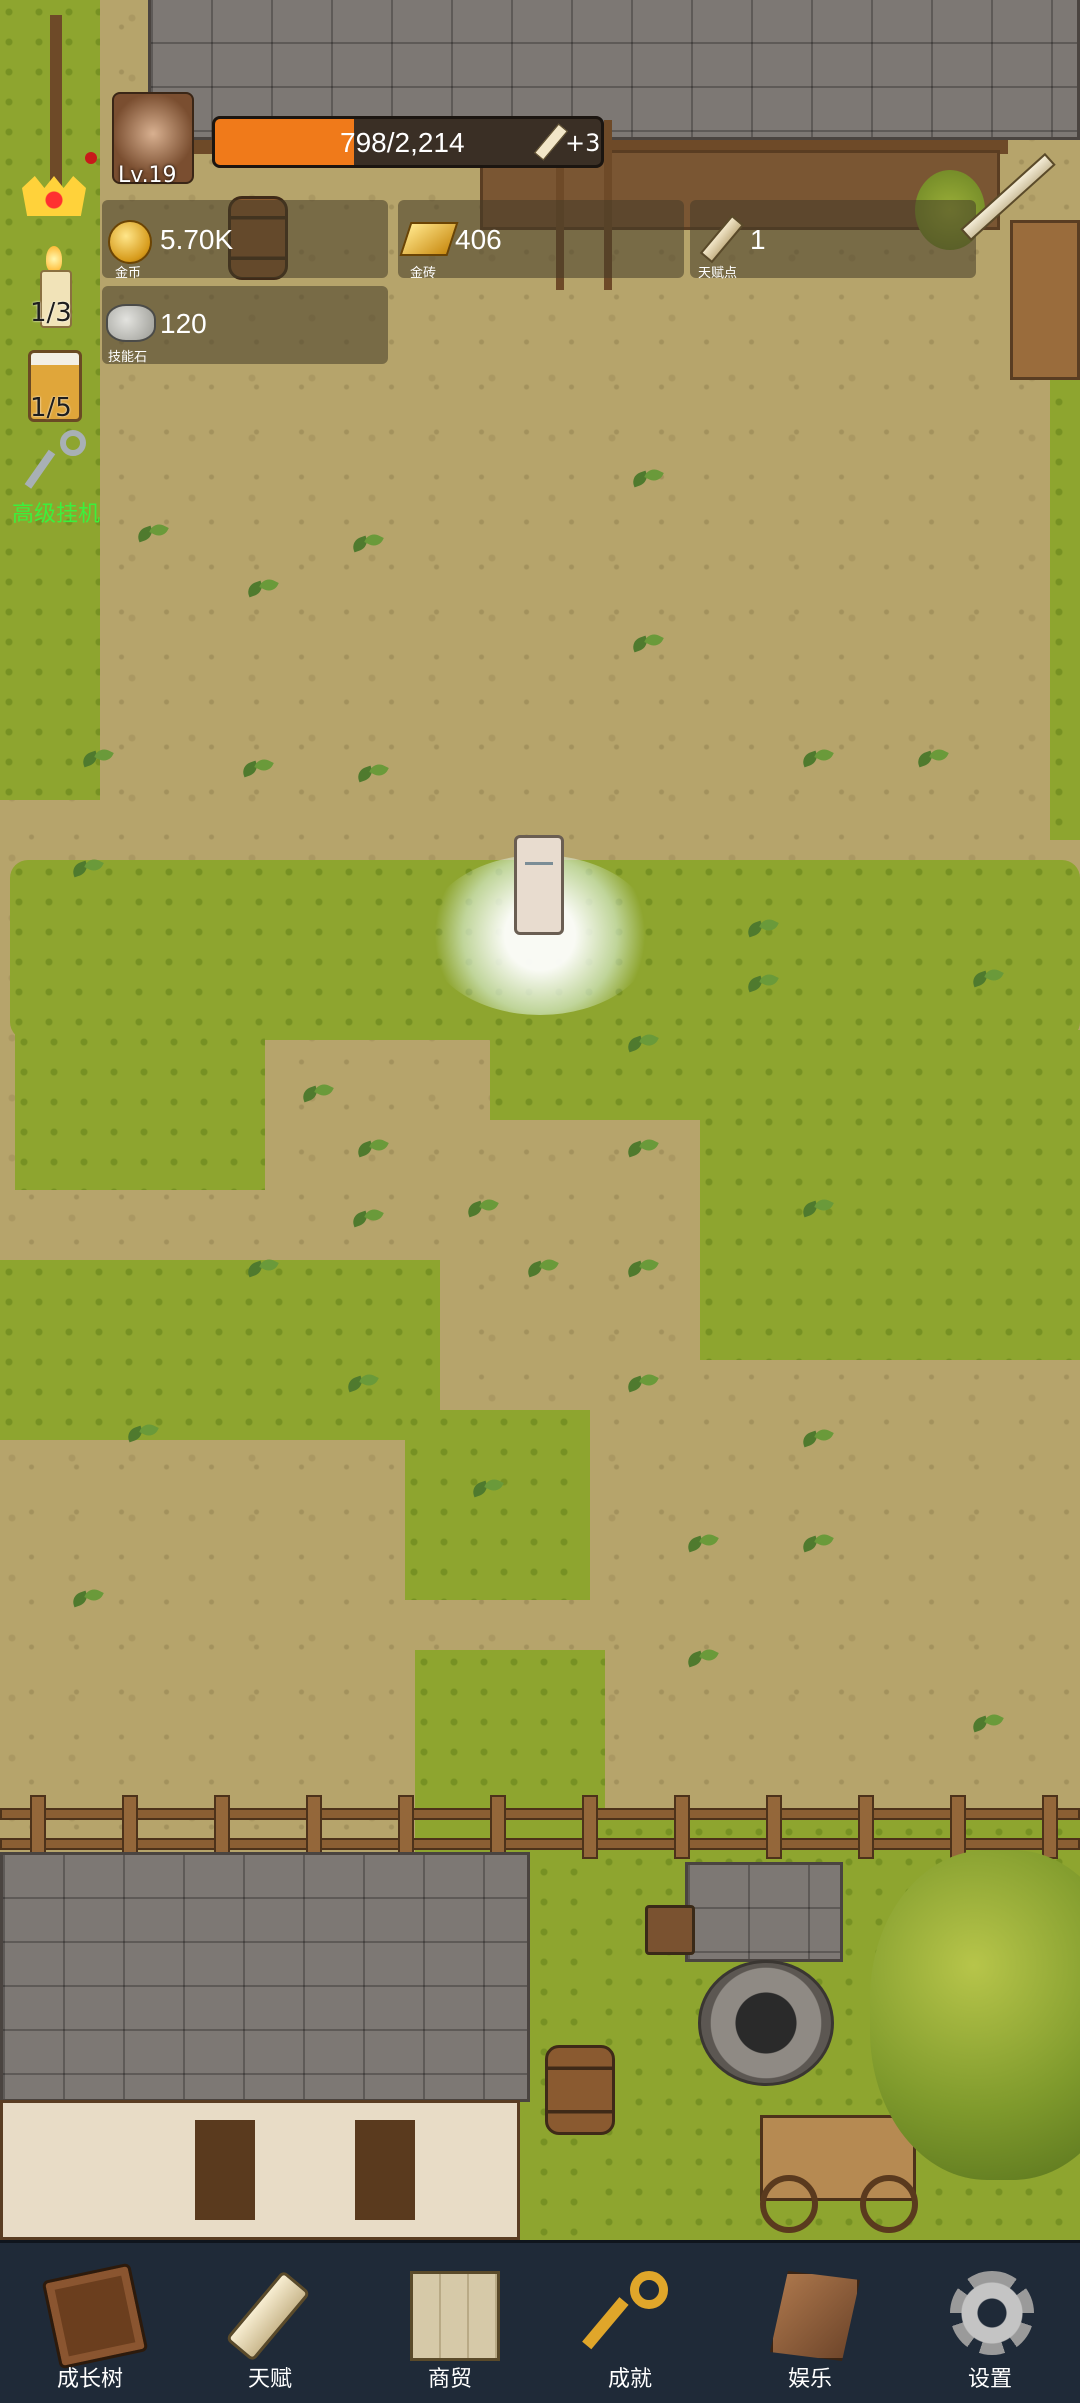  I want to click on nav-talent: 天赋, so click(270, 2323).